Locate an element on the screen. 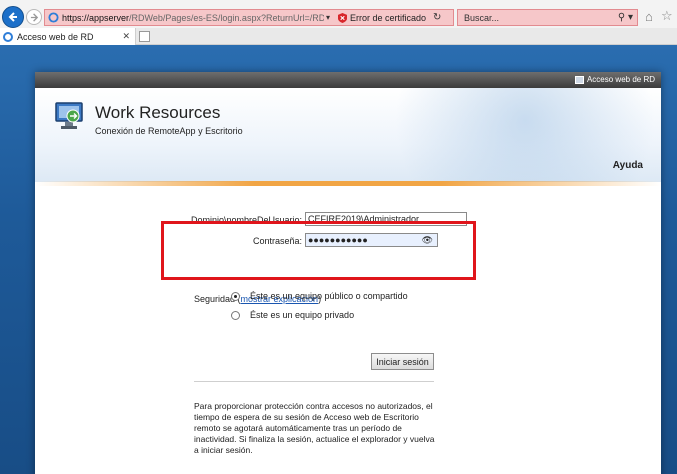 Image resolution: width=677 pixels, height=474 pixels. forward-button is located at coordinates (34, 17).